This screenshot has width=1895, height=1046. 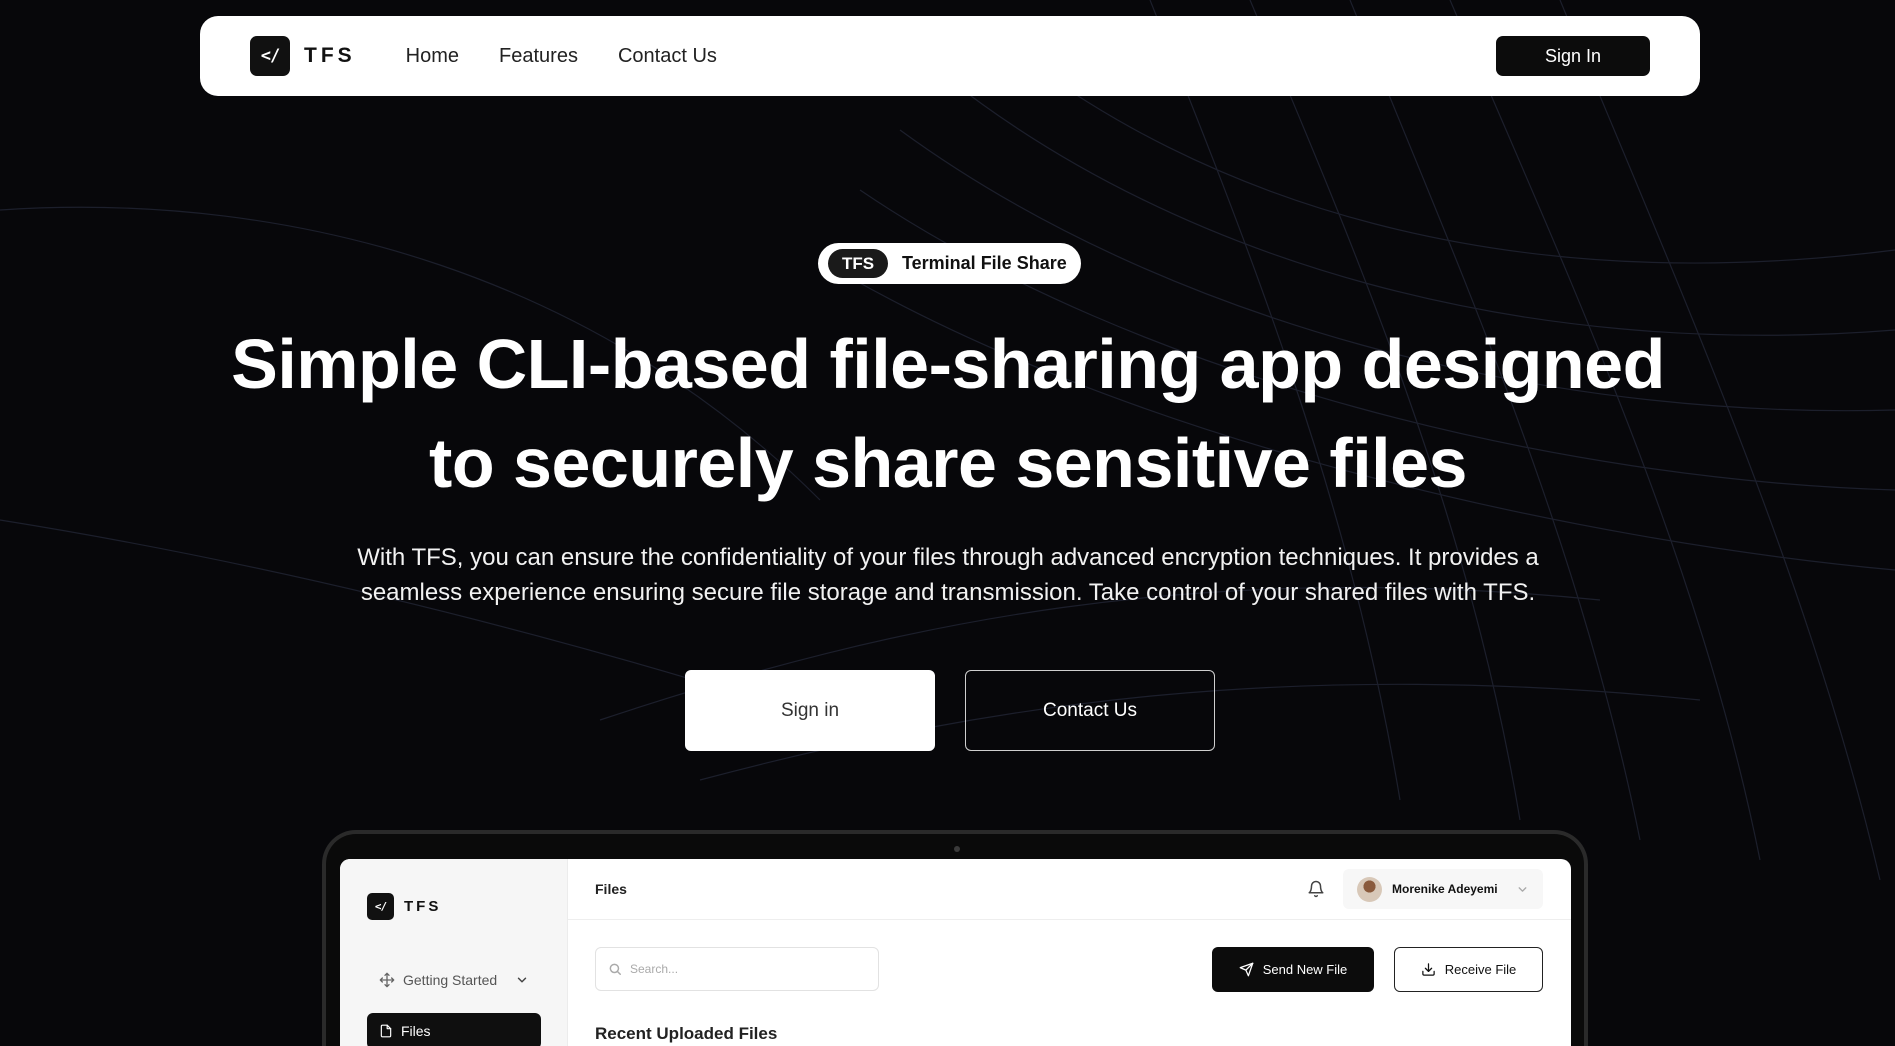 What do you see at coordinates (810, 710) in the screenshot?
I see `hero-sign-in-button: Sign in` at bounding box center [810, 710].